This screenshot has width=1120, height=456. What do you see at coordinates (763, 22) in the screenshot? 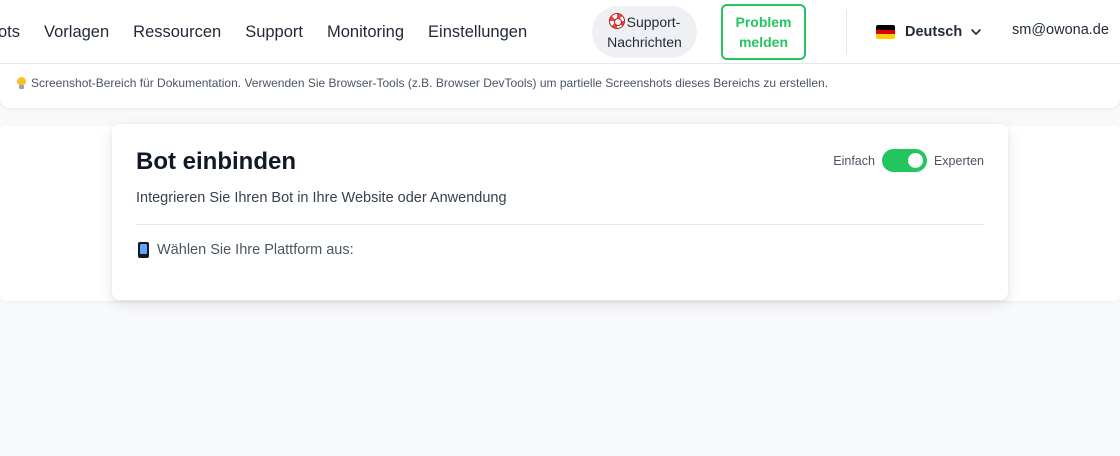
I see `report-problem-line1: Problem` at bounding box center [763, 22].